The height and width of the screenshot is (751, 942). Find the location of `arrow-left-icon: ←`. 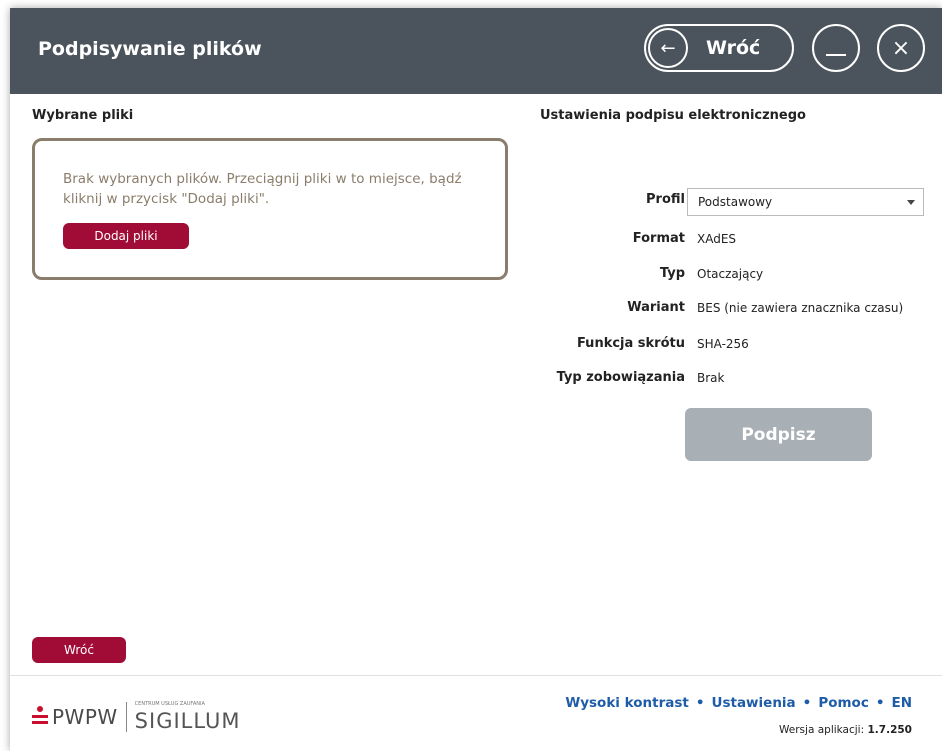

arrow-left-icon: ← is located at coordinates (668, 48).